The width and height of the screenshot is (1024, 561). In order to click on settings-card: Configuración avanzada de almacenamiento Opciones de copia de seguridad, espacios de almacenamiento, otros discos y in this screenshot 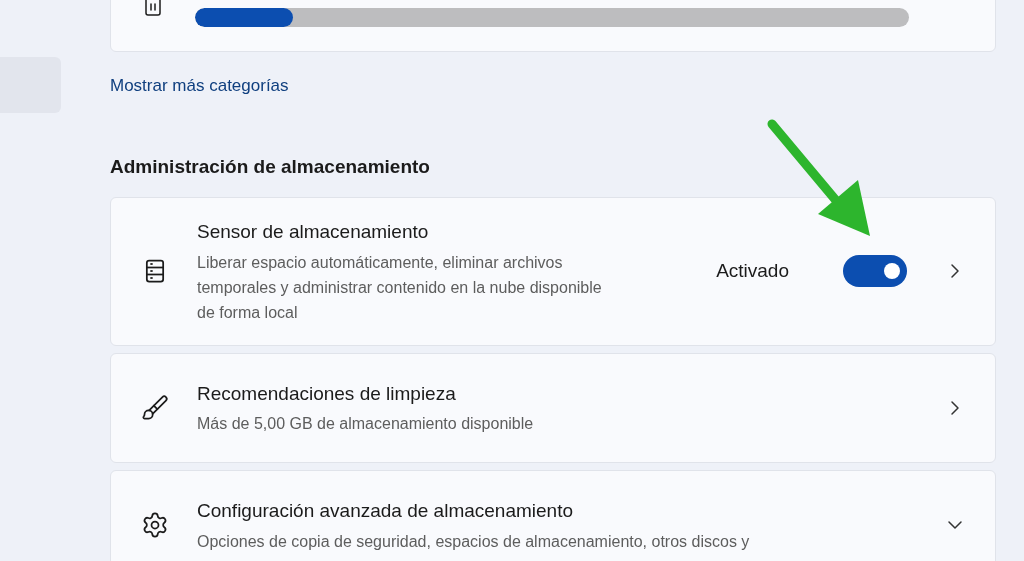, I will do `click(553, 515)`.